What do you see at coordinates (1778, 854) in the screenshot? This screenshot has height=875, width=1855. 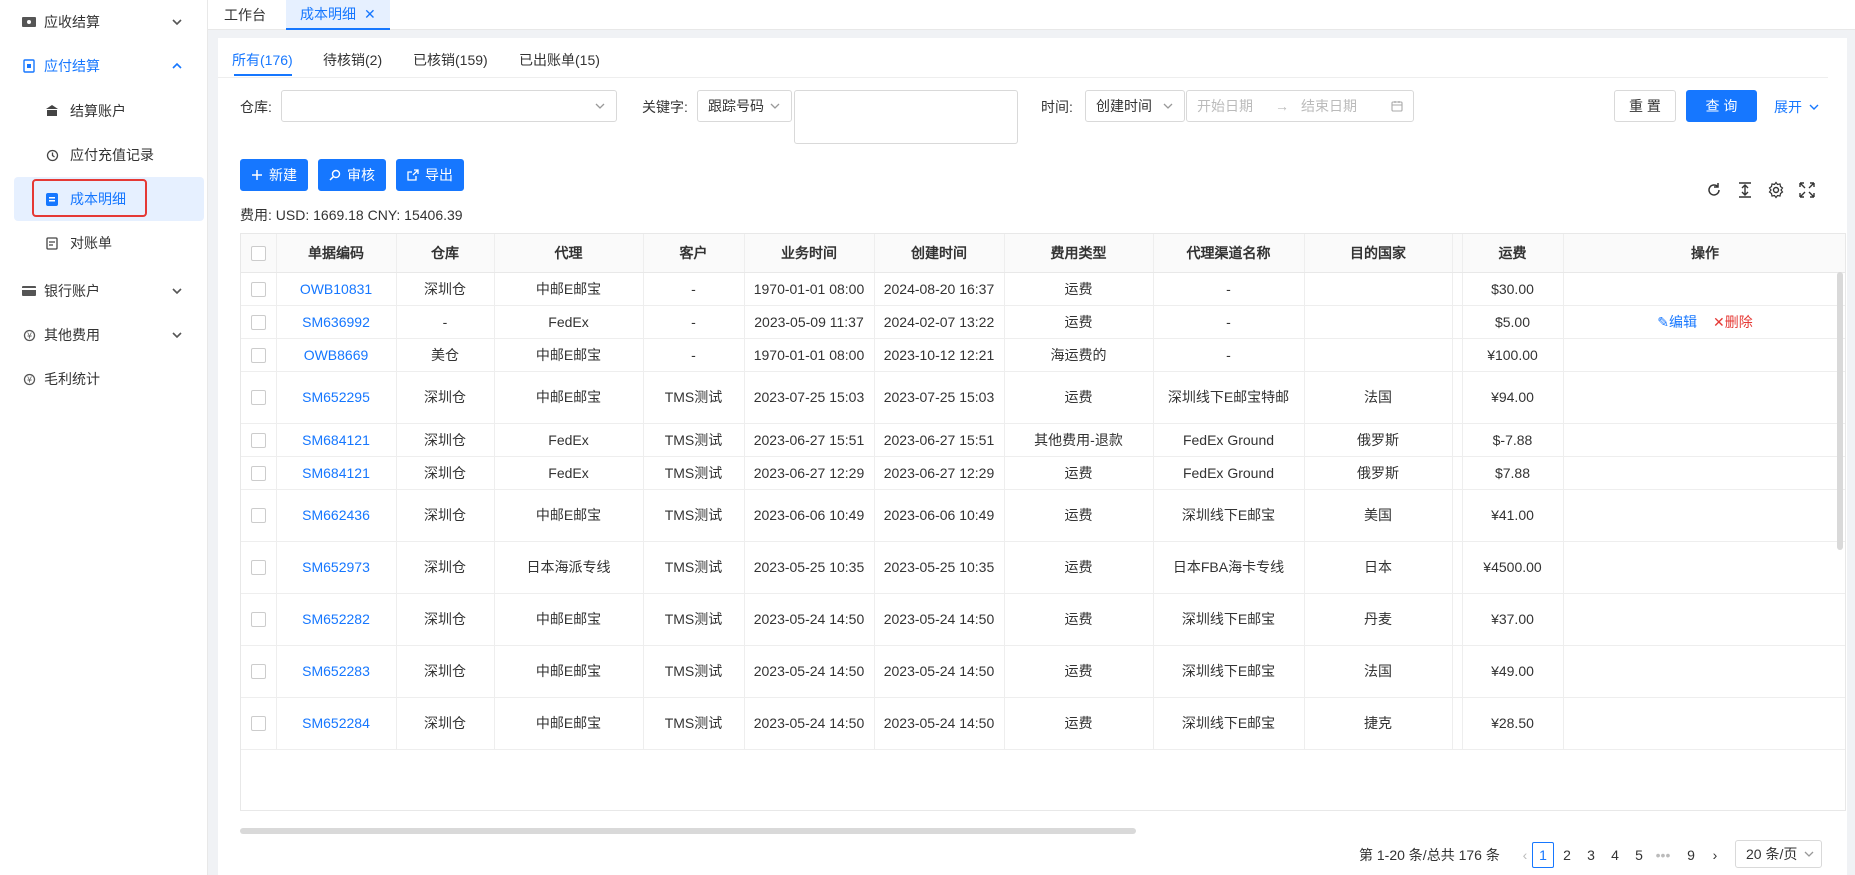 I see `page-size-select: 20 条/页` at bounding box center [1778, 854].